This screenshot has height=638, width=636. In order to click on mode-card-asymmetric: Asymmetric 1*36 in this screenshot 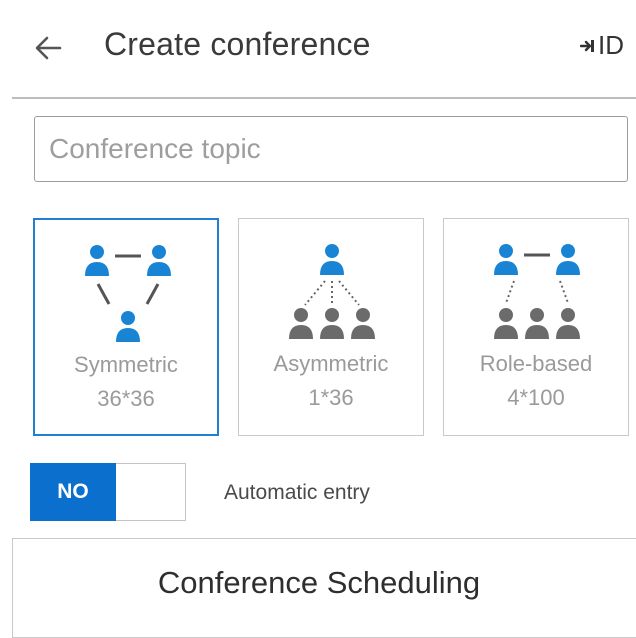, I will do `click(331, 327)`.